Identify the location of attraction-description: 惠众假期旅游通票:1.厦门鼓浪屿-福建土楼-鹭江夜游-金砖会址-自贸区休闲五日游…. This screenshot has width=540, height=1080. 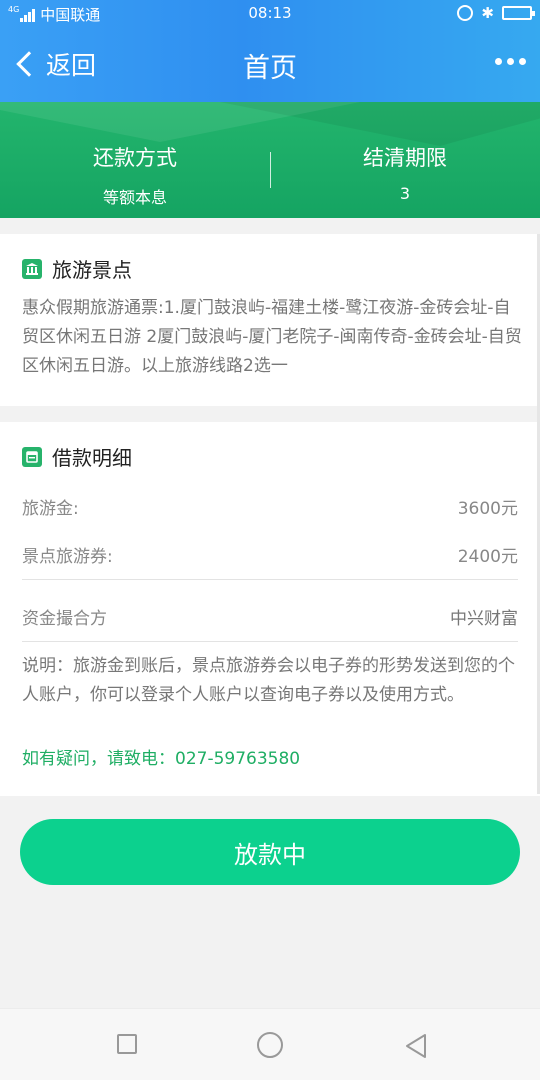
(272, 337).